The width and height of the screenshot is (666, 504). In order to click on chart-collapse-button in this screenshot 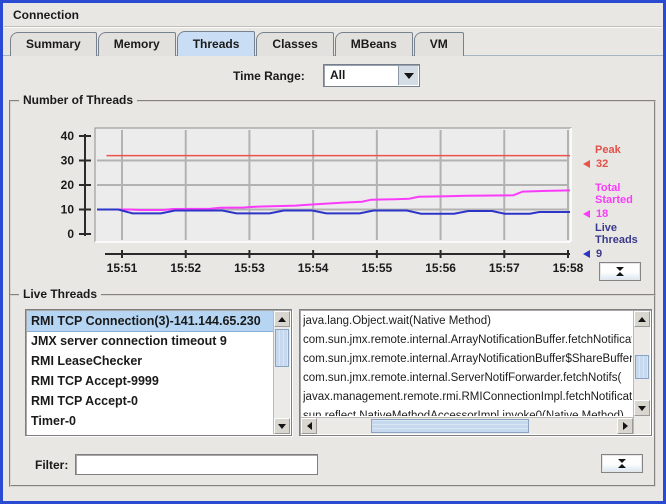, I will do `click(620, 271)`.